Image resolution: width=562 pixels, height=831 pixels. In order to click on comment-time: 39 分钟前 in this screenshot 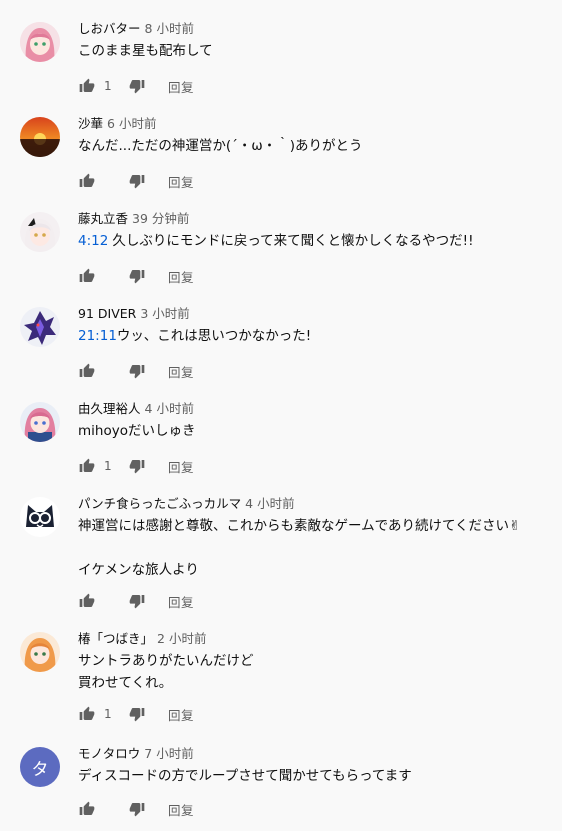, I will do `click(160, 218)`.